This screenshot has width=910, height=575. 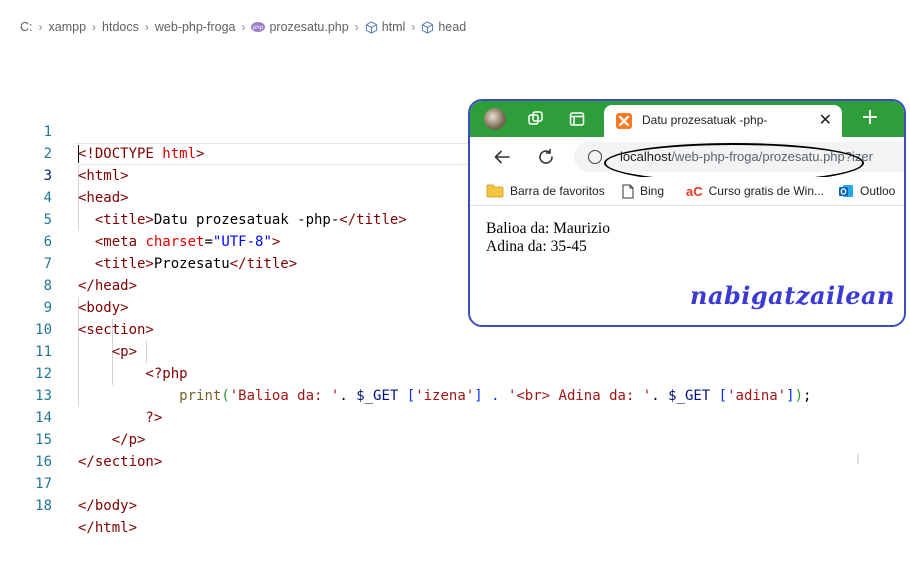 What do you see at coordinates (536, 246) in the screenshot?
I see `page-text-line: Adina da: 35-45` at bounding box center [536, 246].